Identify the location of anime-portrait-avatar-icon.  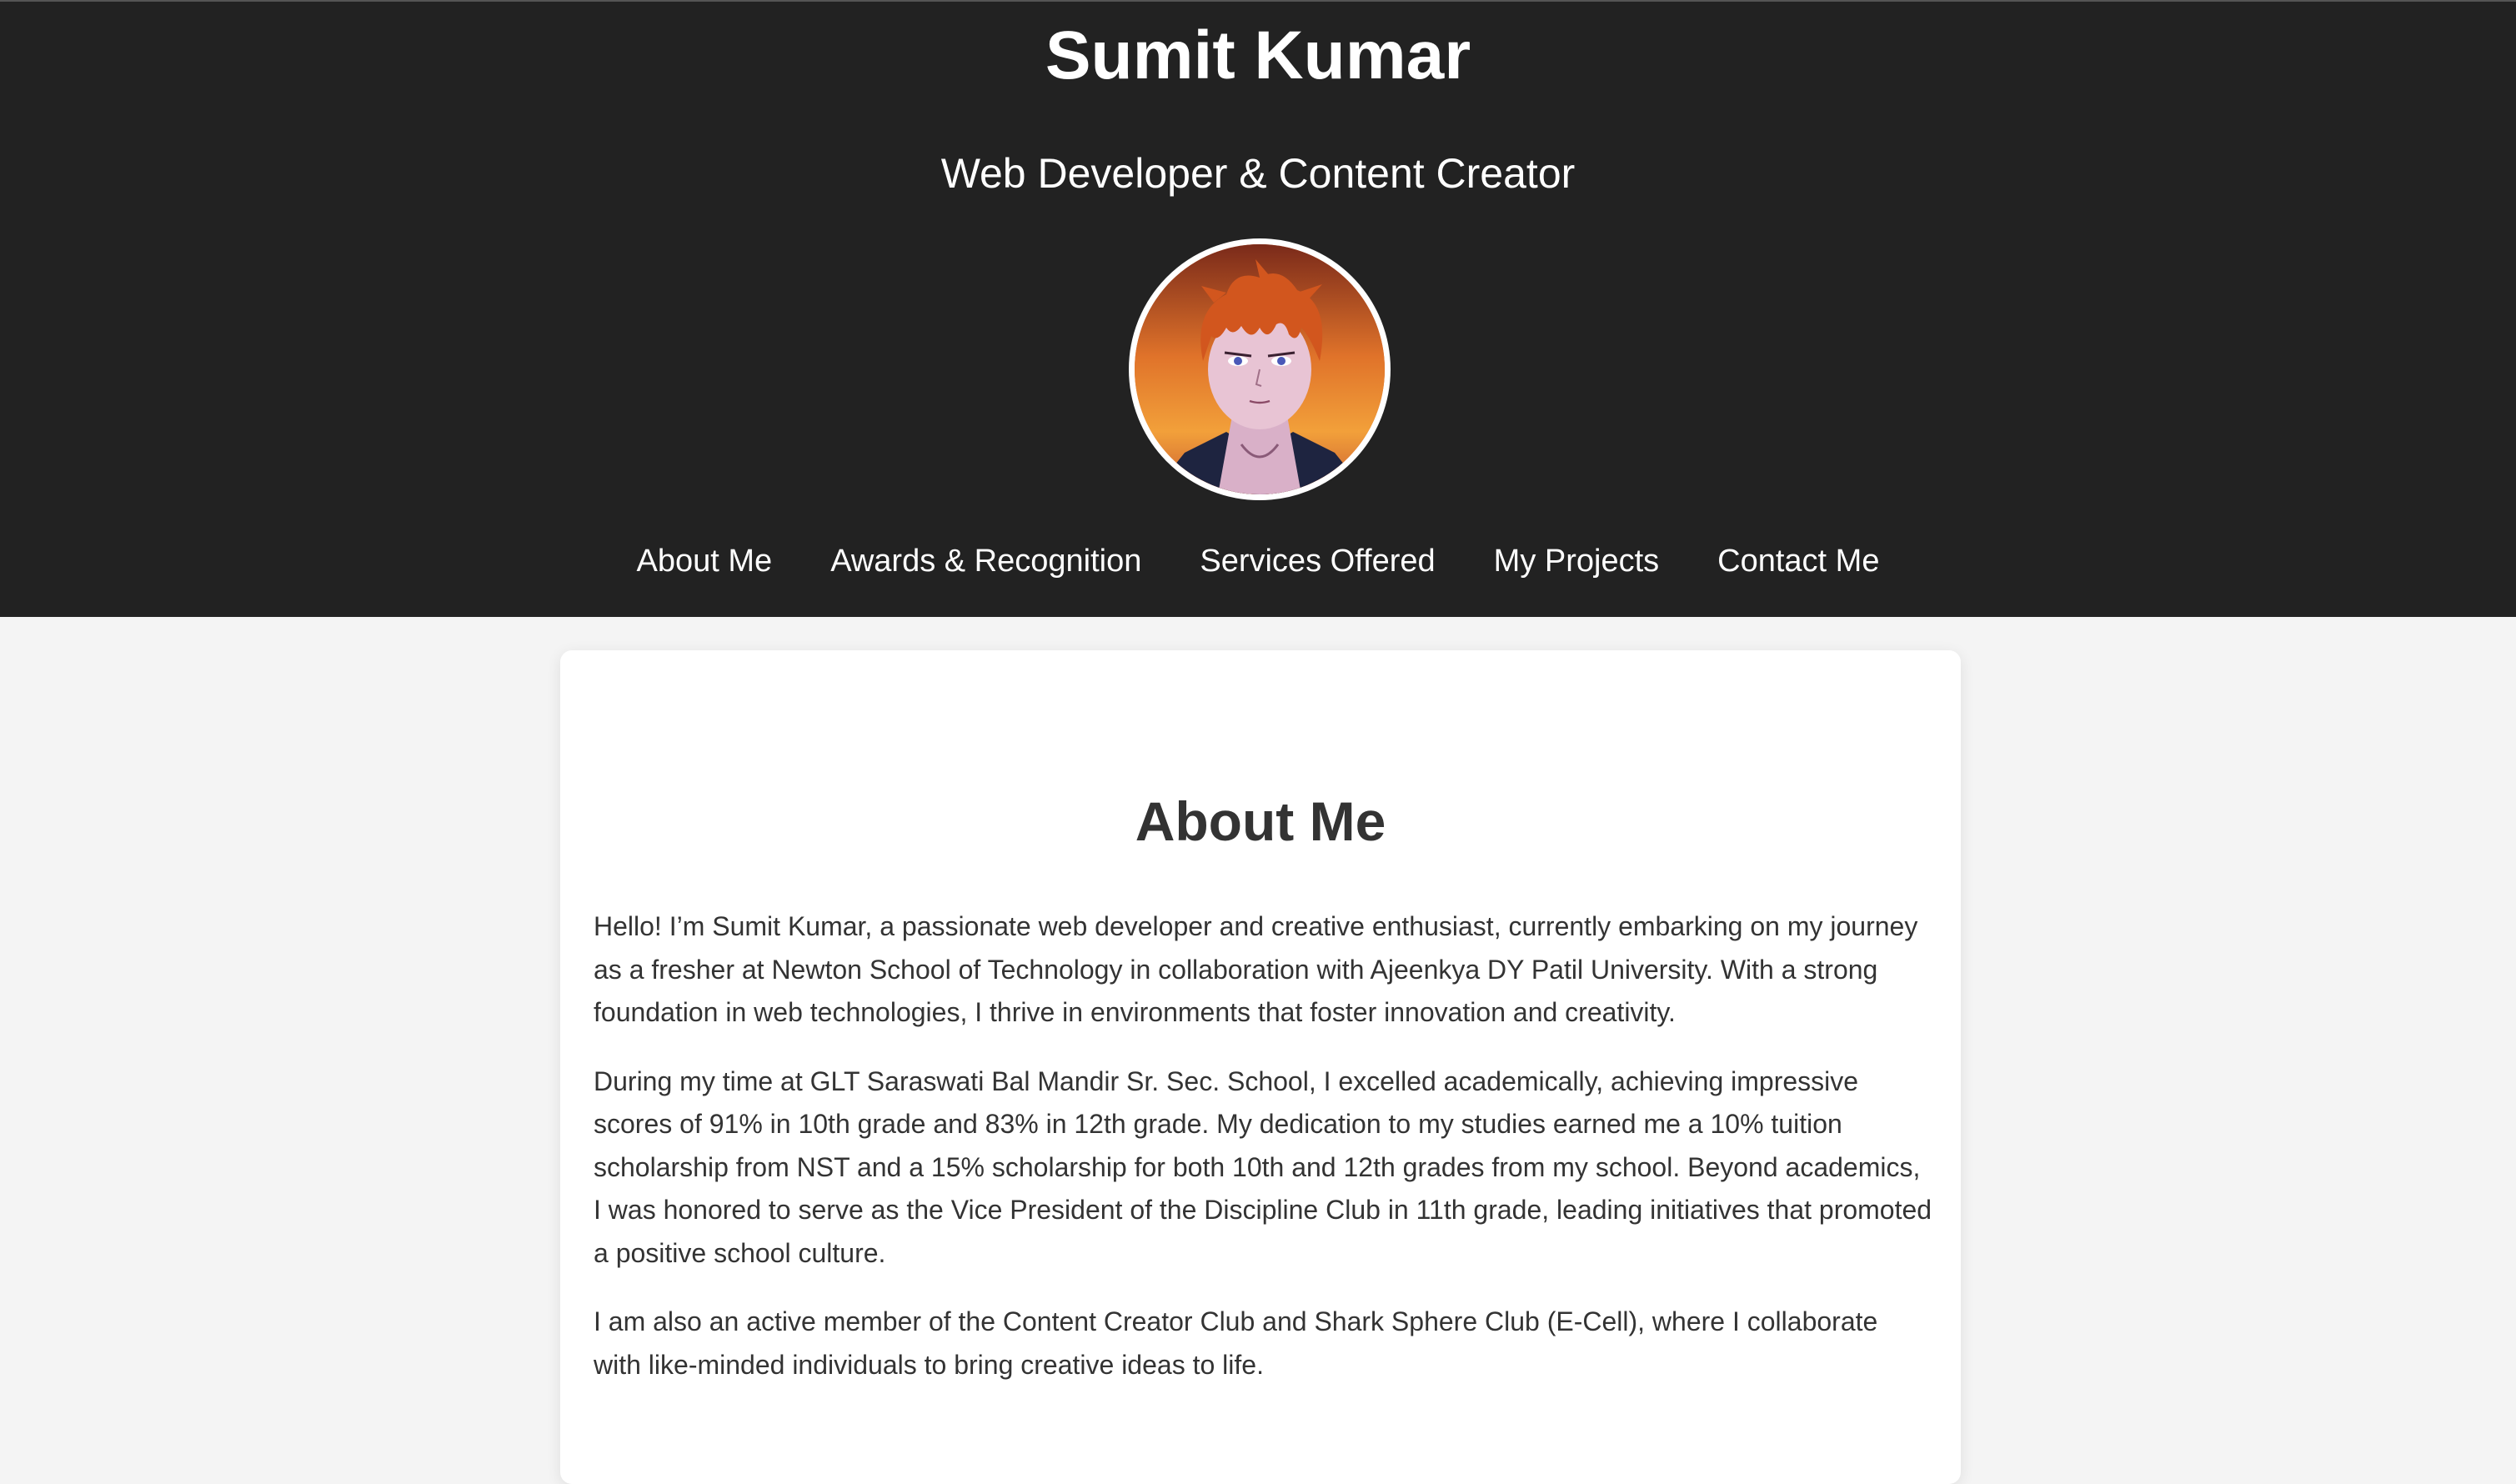
(1260, 369).